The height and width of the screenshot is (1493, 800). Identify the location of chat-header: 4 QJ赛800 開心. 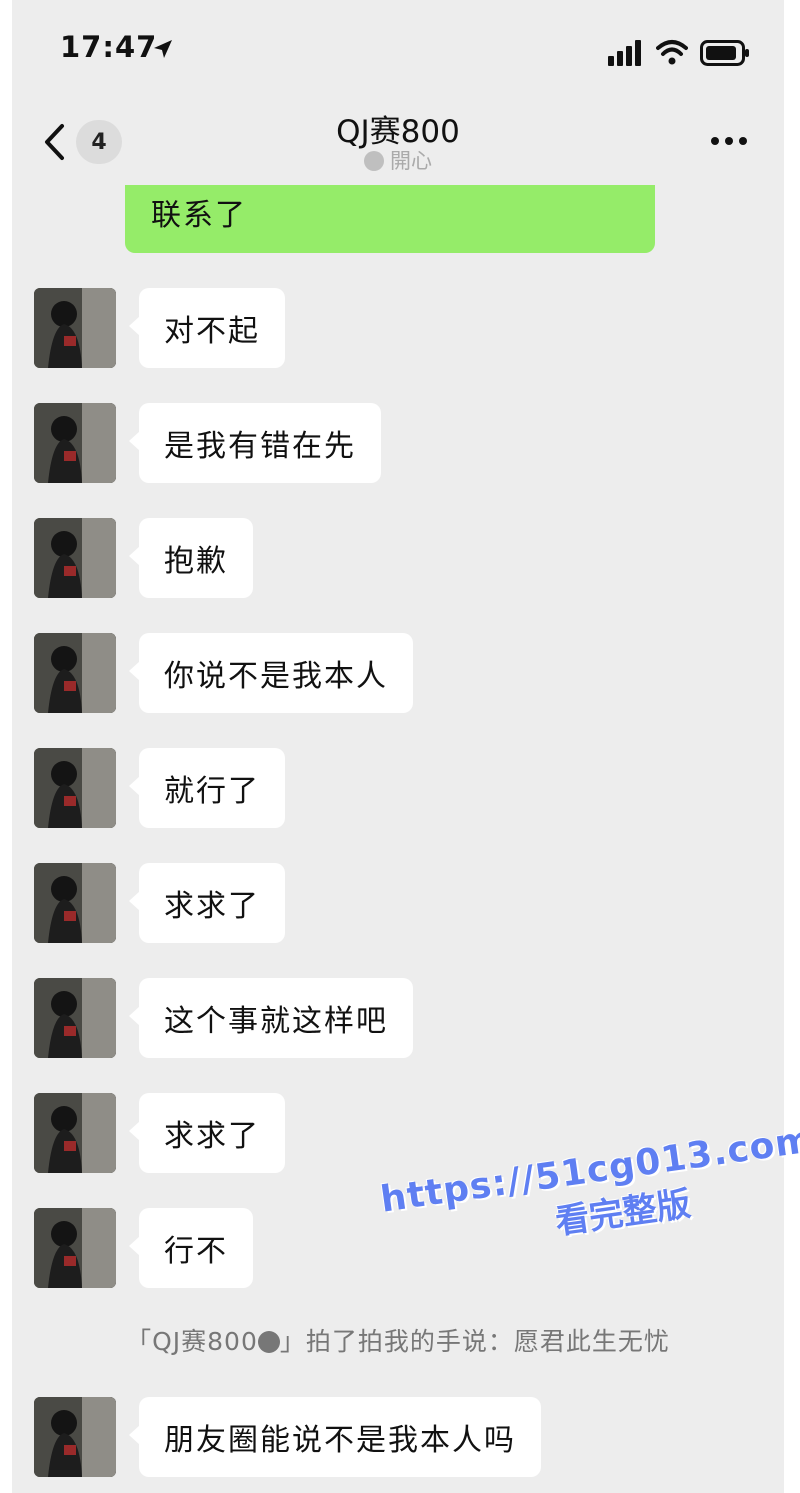
(398, 142).